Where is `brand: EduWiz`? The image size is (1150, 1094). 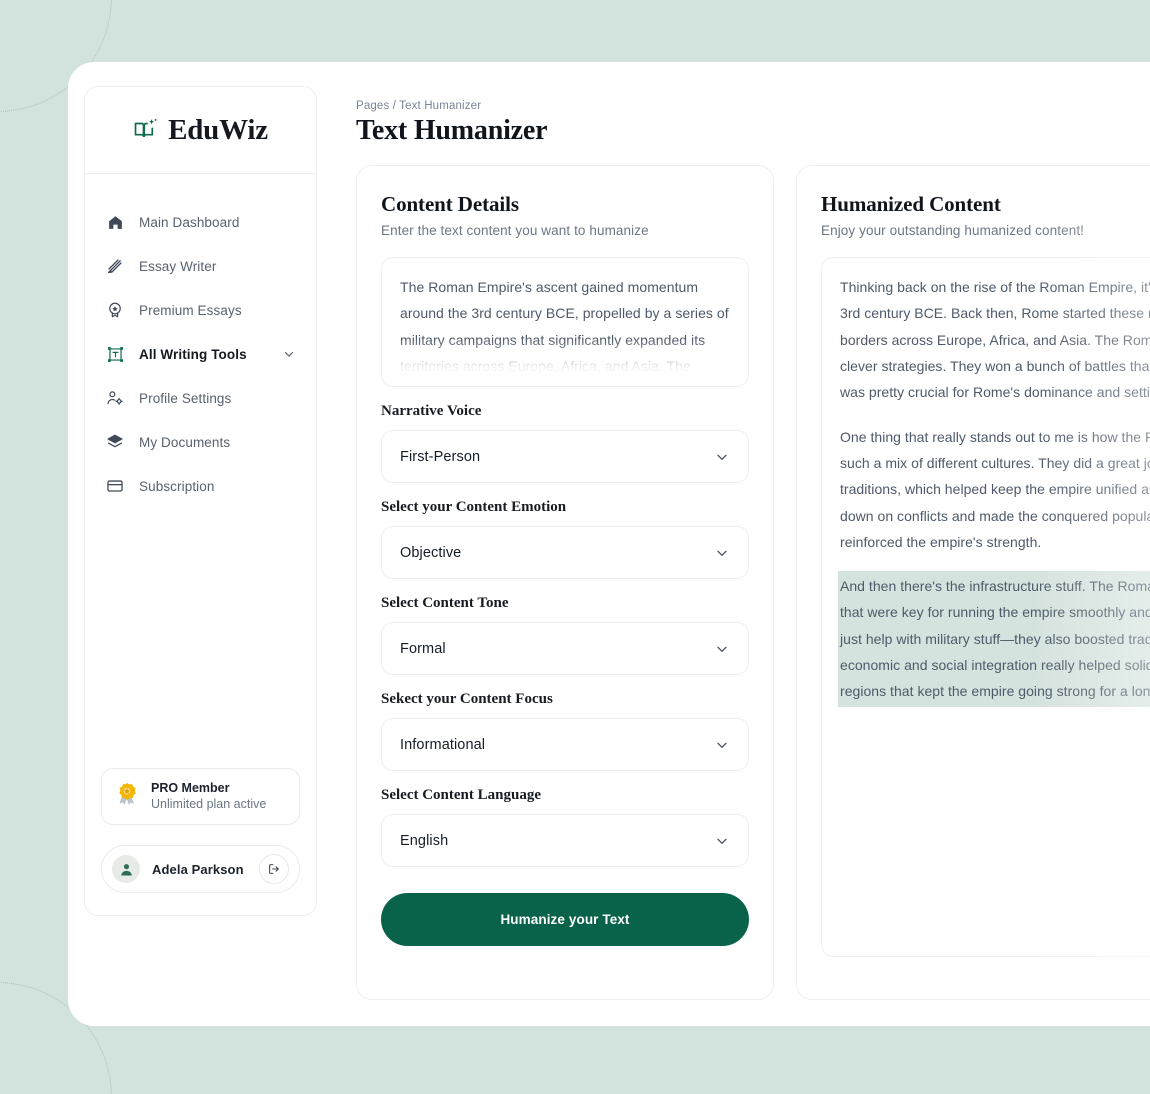 brand: EduWiz is located at coordinates (200, 130).